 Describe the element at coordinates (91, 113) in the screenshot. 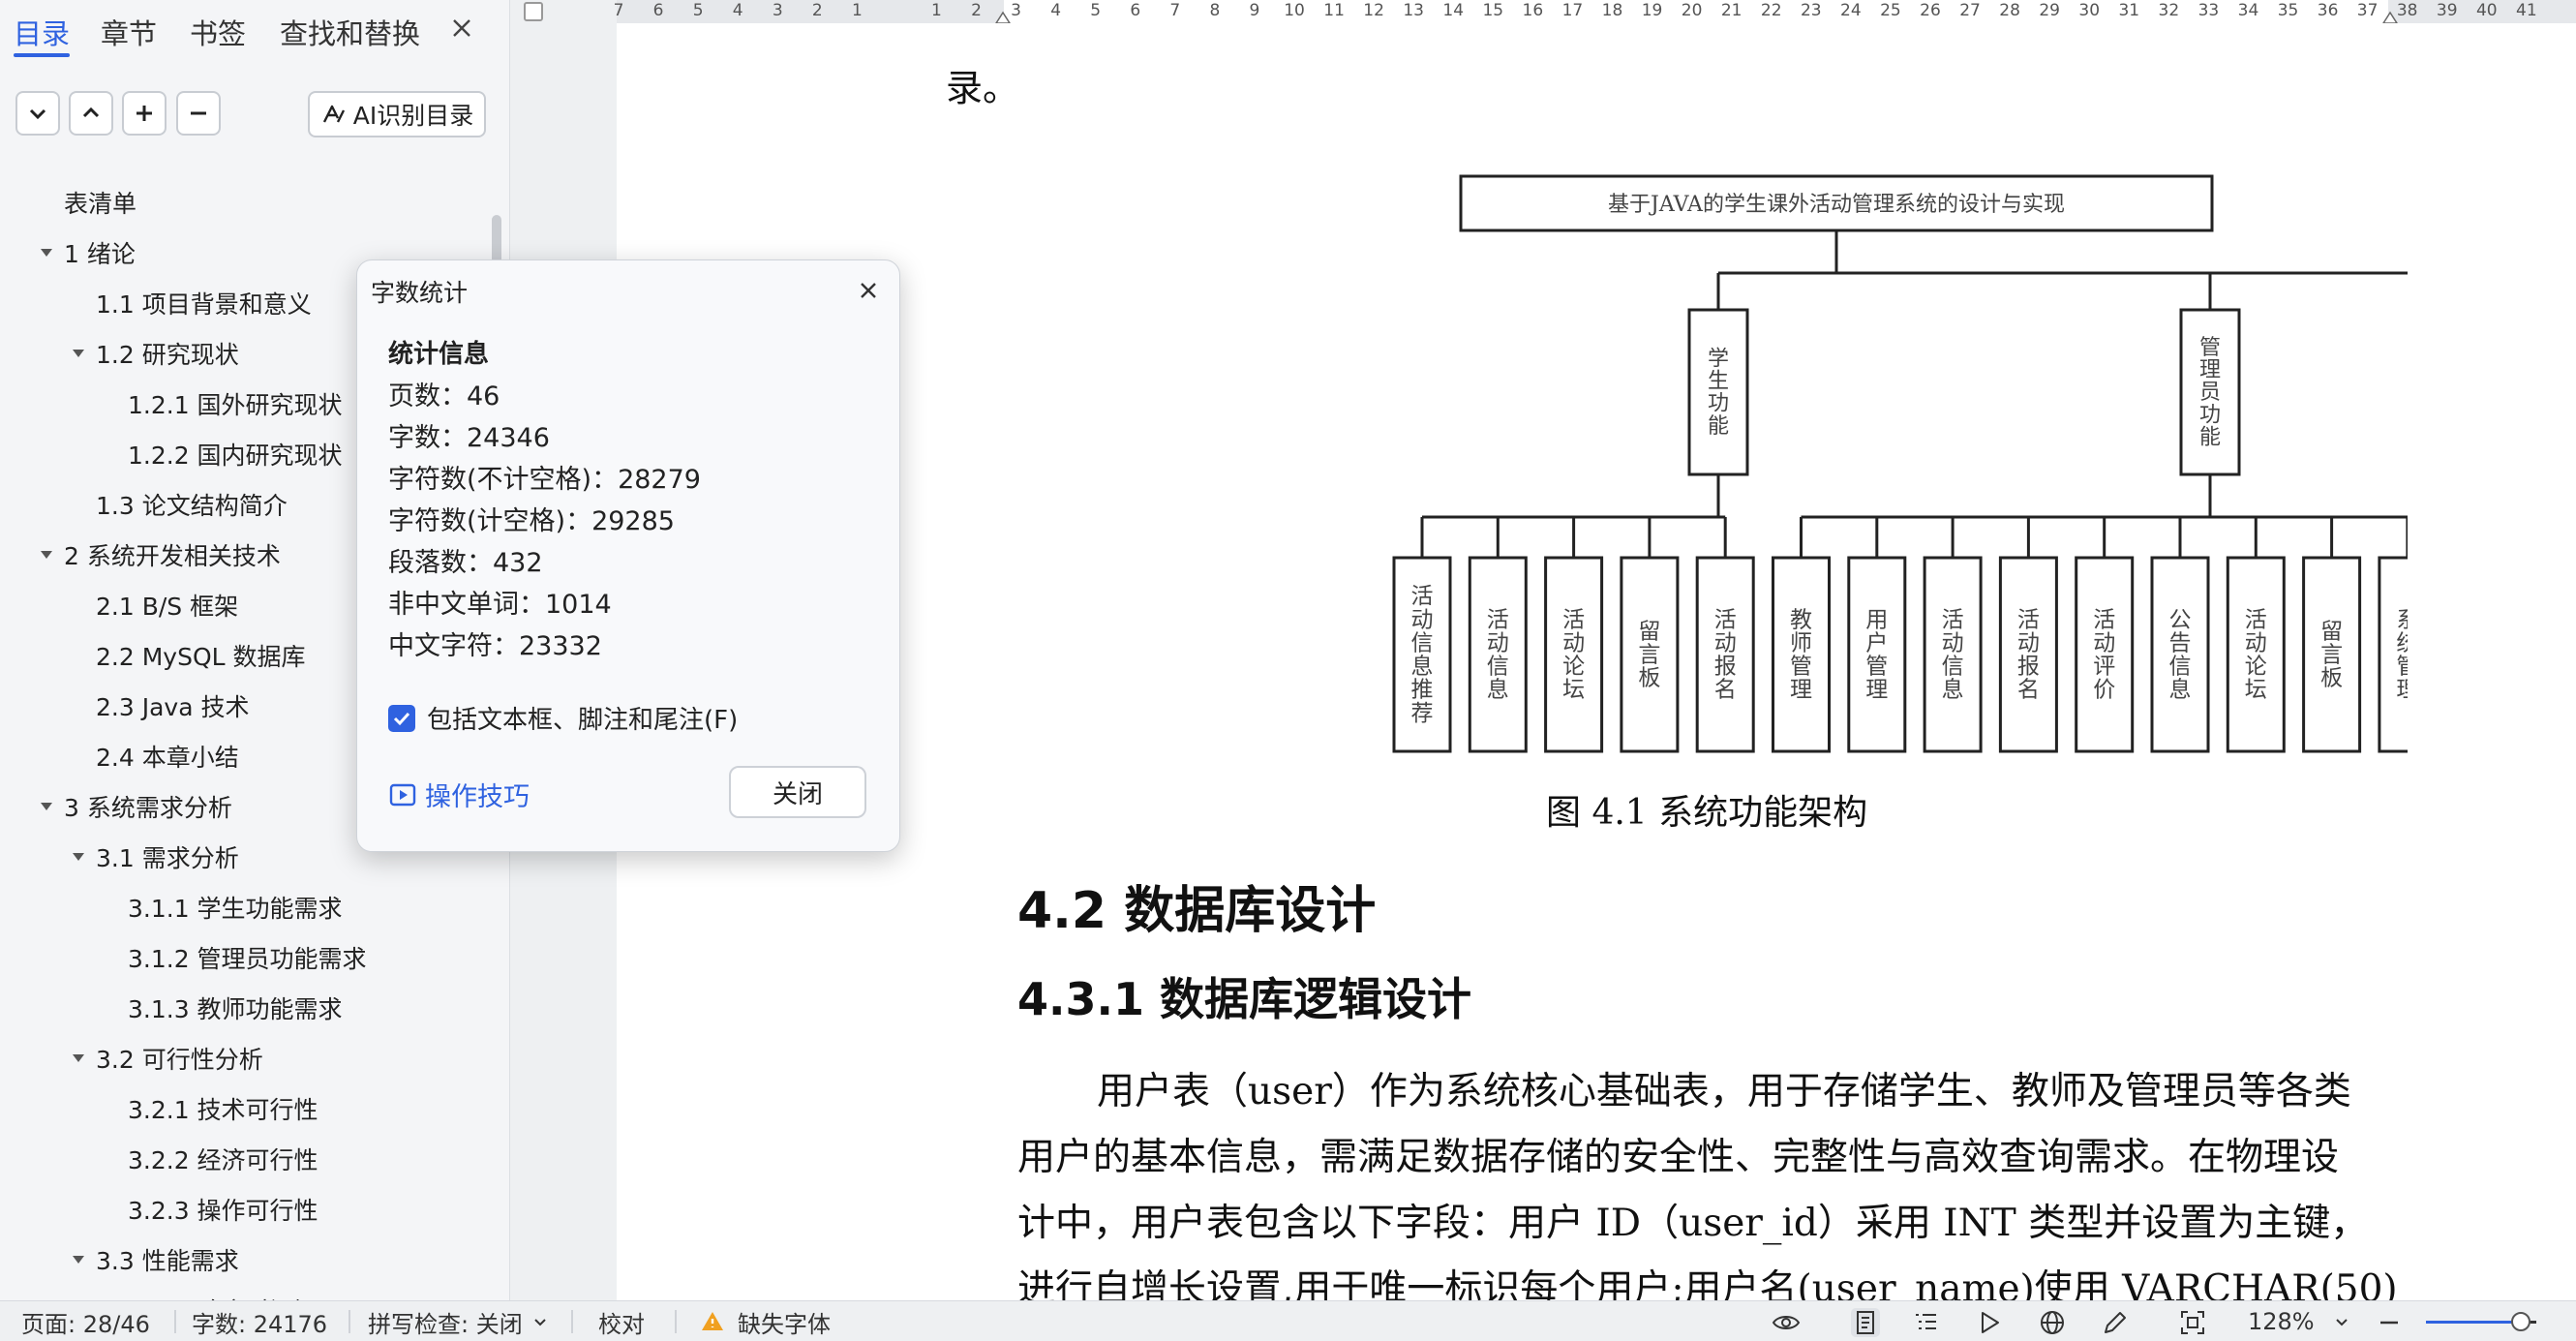

I see `collapse-up-button` at that location.